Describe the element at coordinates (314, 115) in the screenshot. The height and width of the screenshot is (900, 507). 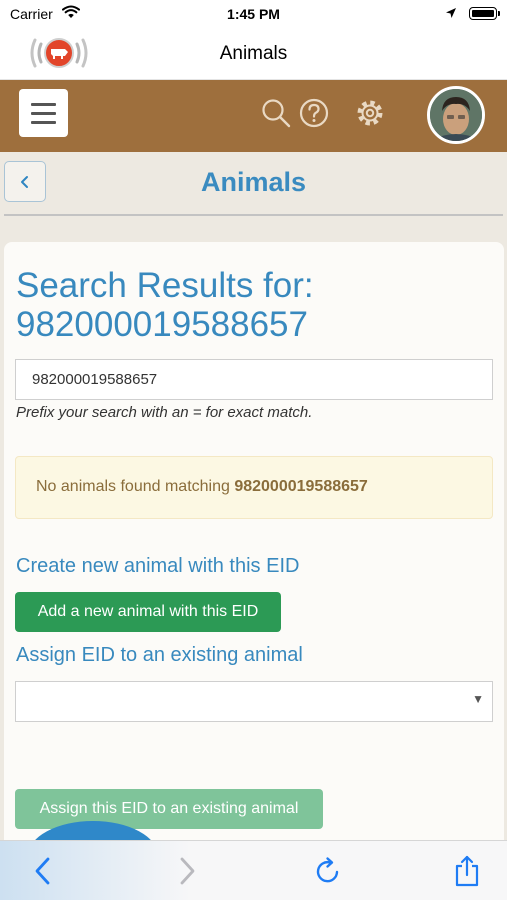
I see `help-icon` at that location.